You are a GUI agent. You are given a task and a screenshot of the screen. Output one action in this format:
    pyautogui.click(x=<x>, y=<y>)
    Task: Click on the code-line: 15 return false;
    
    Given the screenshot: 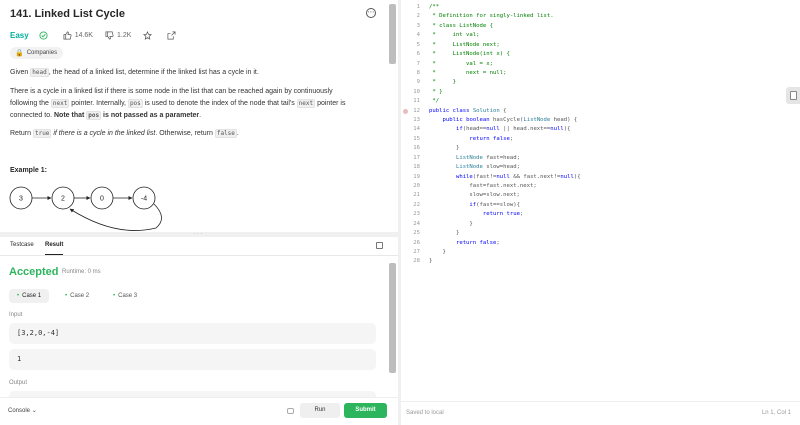 What is the action you would take?
    pyautogui.click(x=596, y=139)
    